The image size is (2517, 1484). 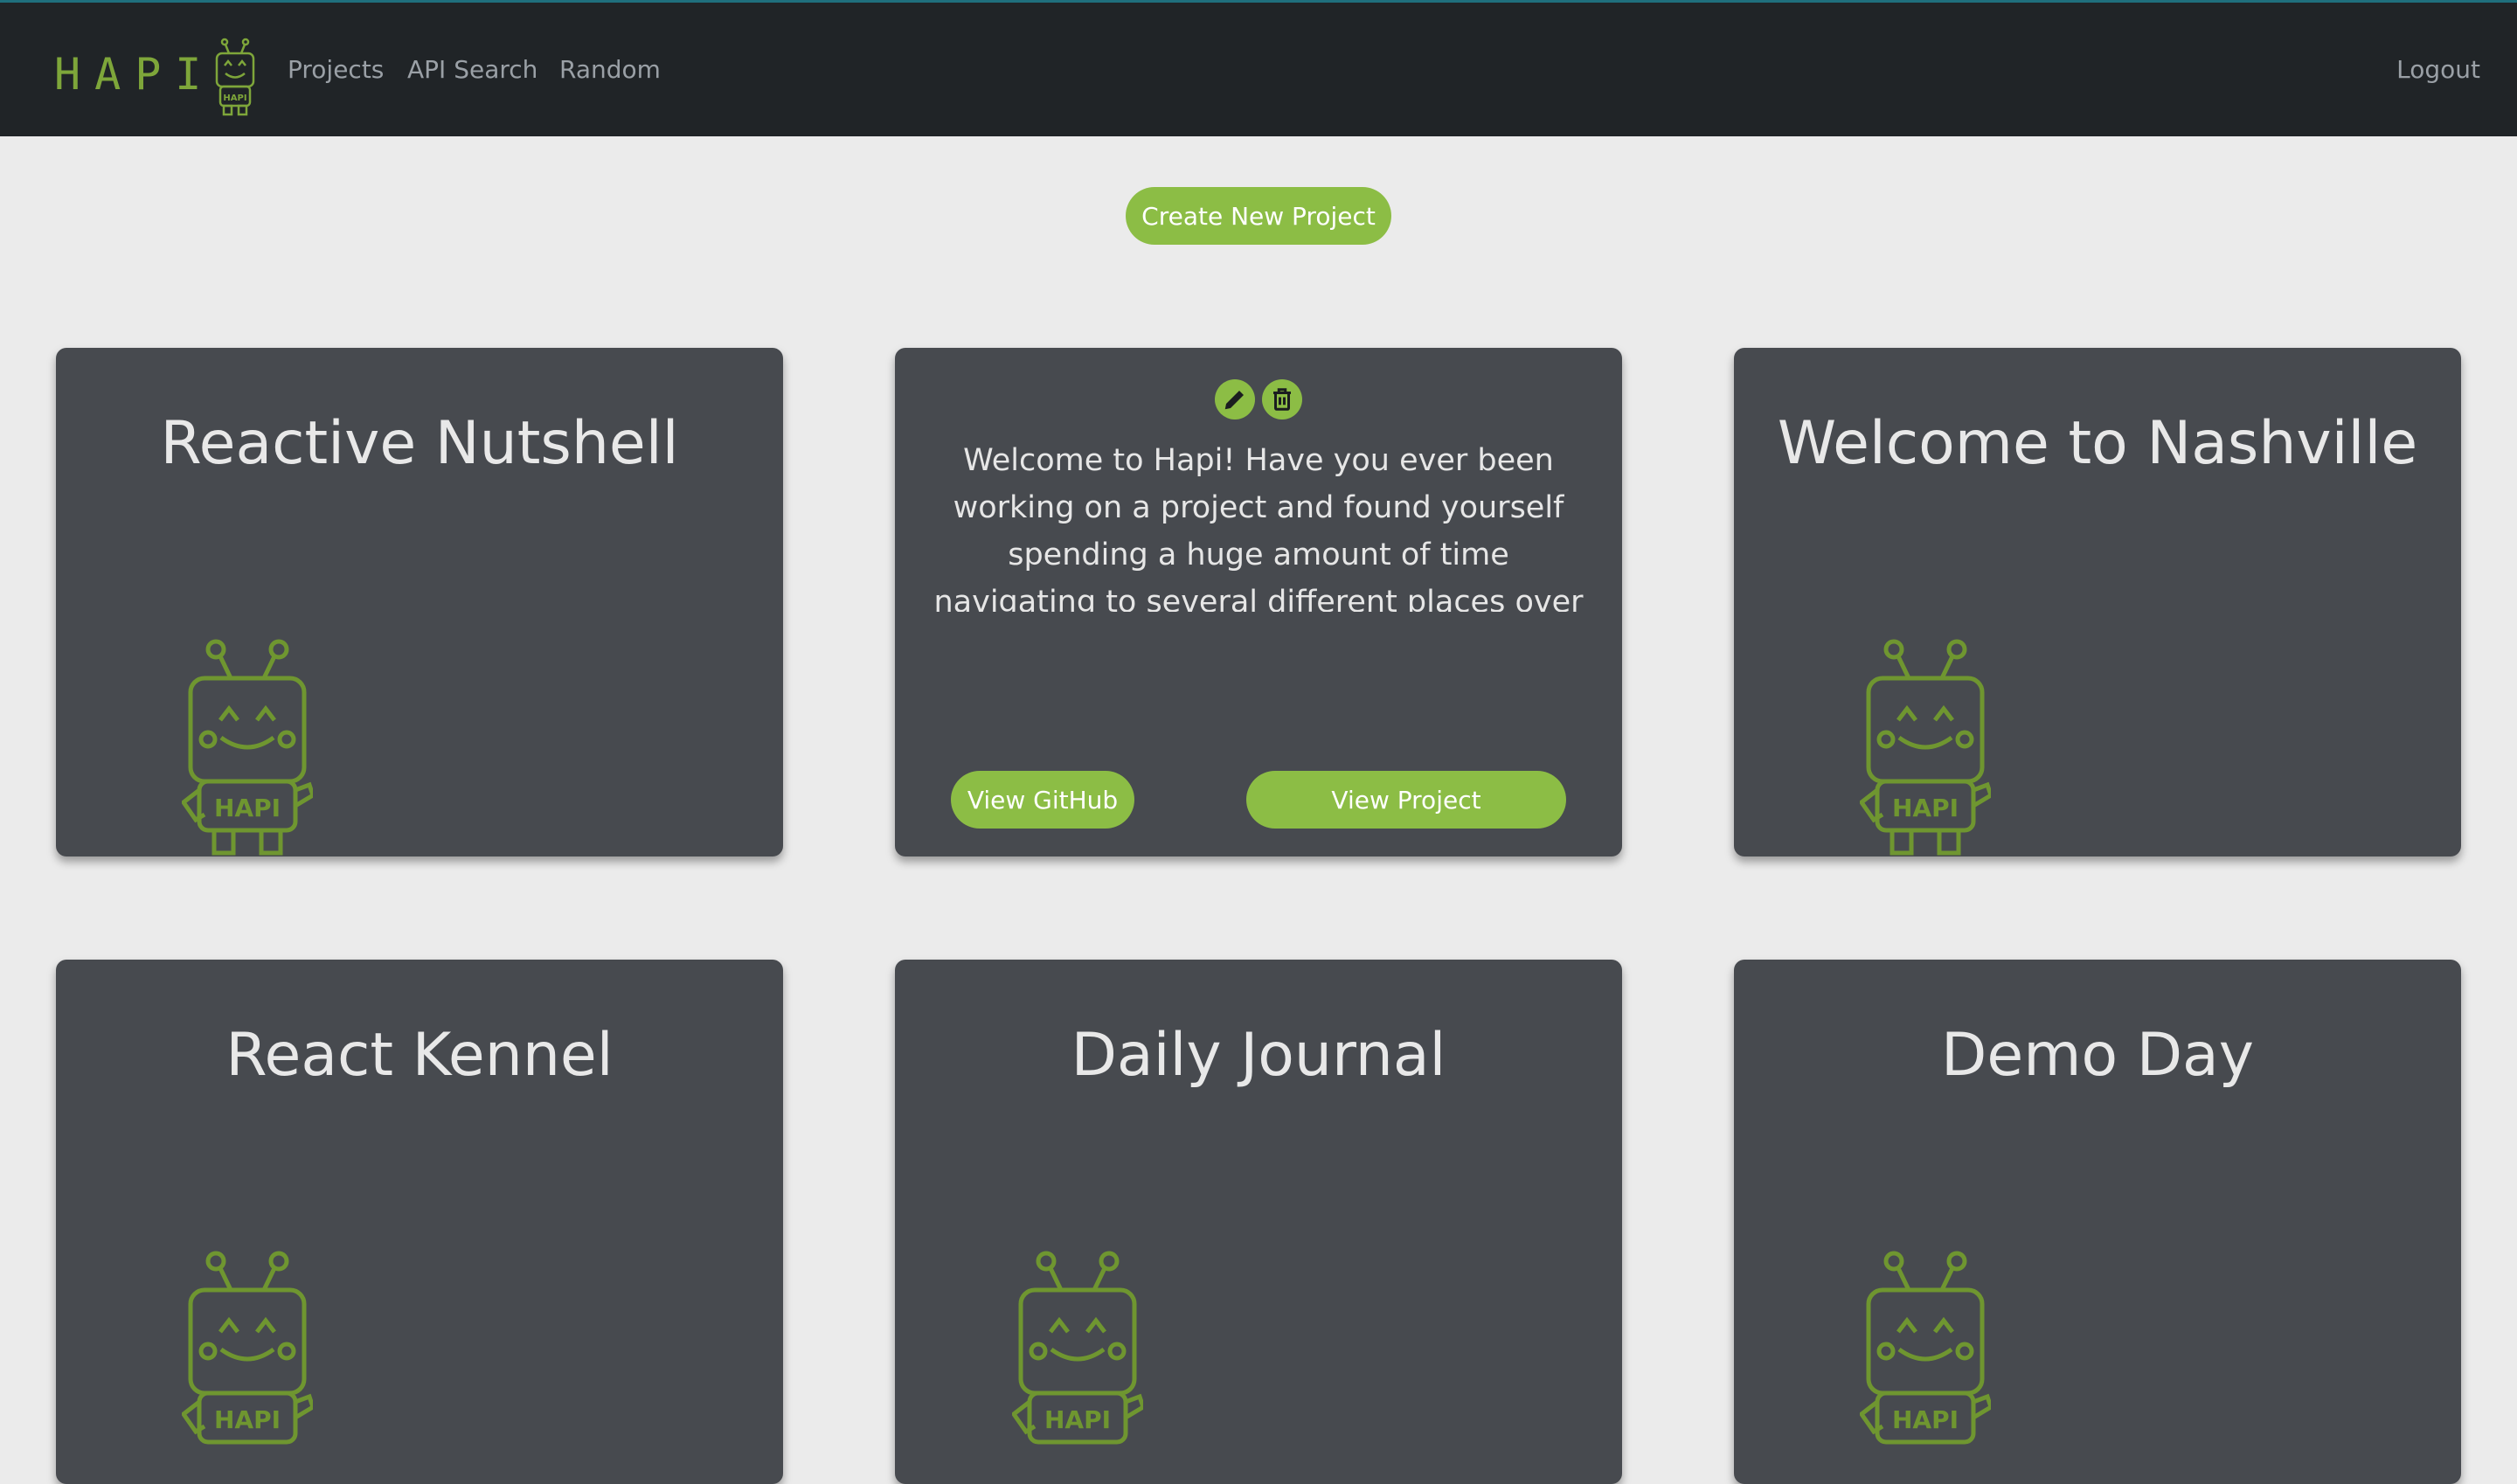 What do you see at coordinates (1258, 399) in the screenshot?
I see `card-actions` at bounding box center [1258, 399].